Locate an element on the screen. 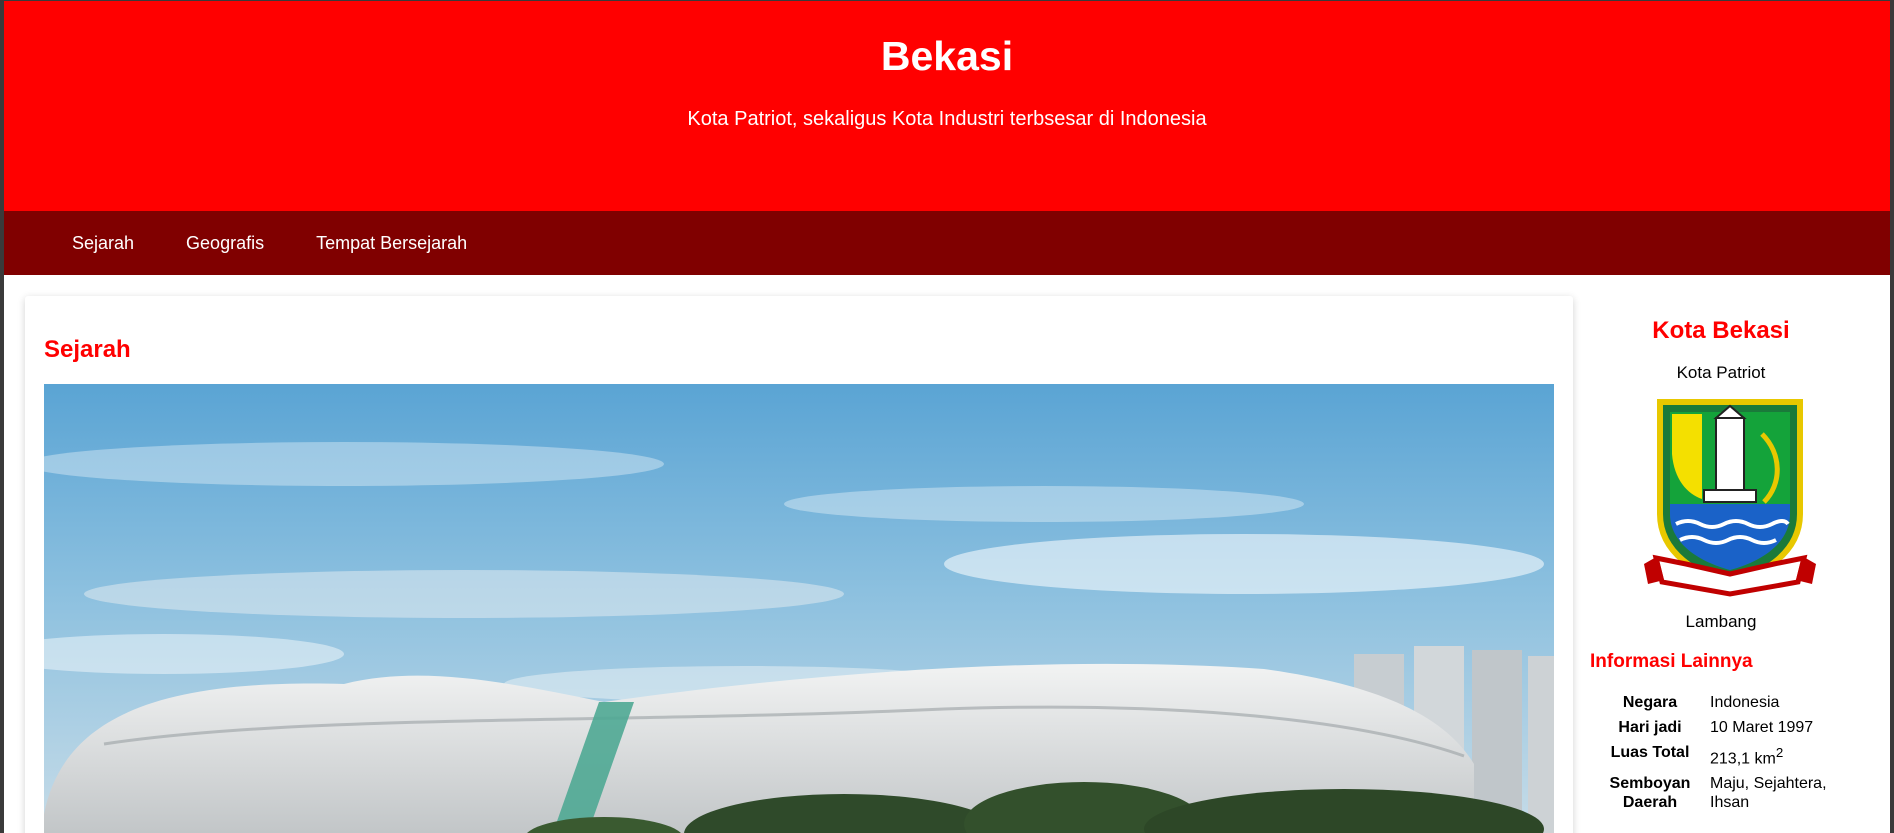 The height and width of the screenshot is (833, 1894). info-row: Hari jadi 10 Maret 1997 is located at coordinates (1727, 730).